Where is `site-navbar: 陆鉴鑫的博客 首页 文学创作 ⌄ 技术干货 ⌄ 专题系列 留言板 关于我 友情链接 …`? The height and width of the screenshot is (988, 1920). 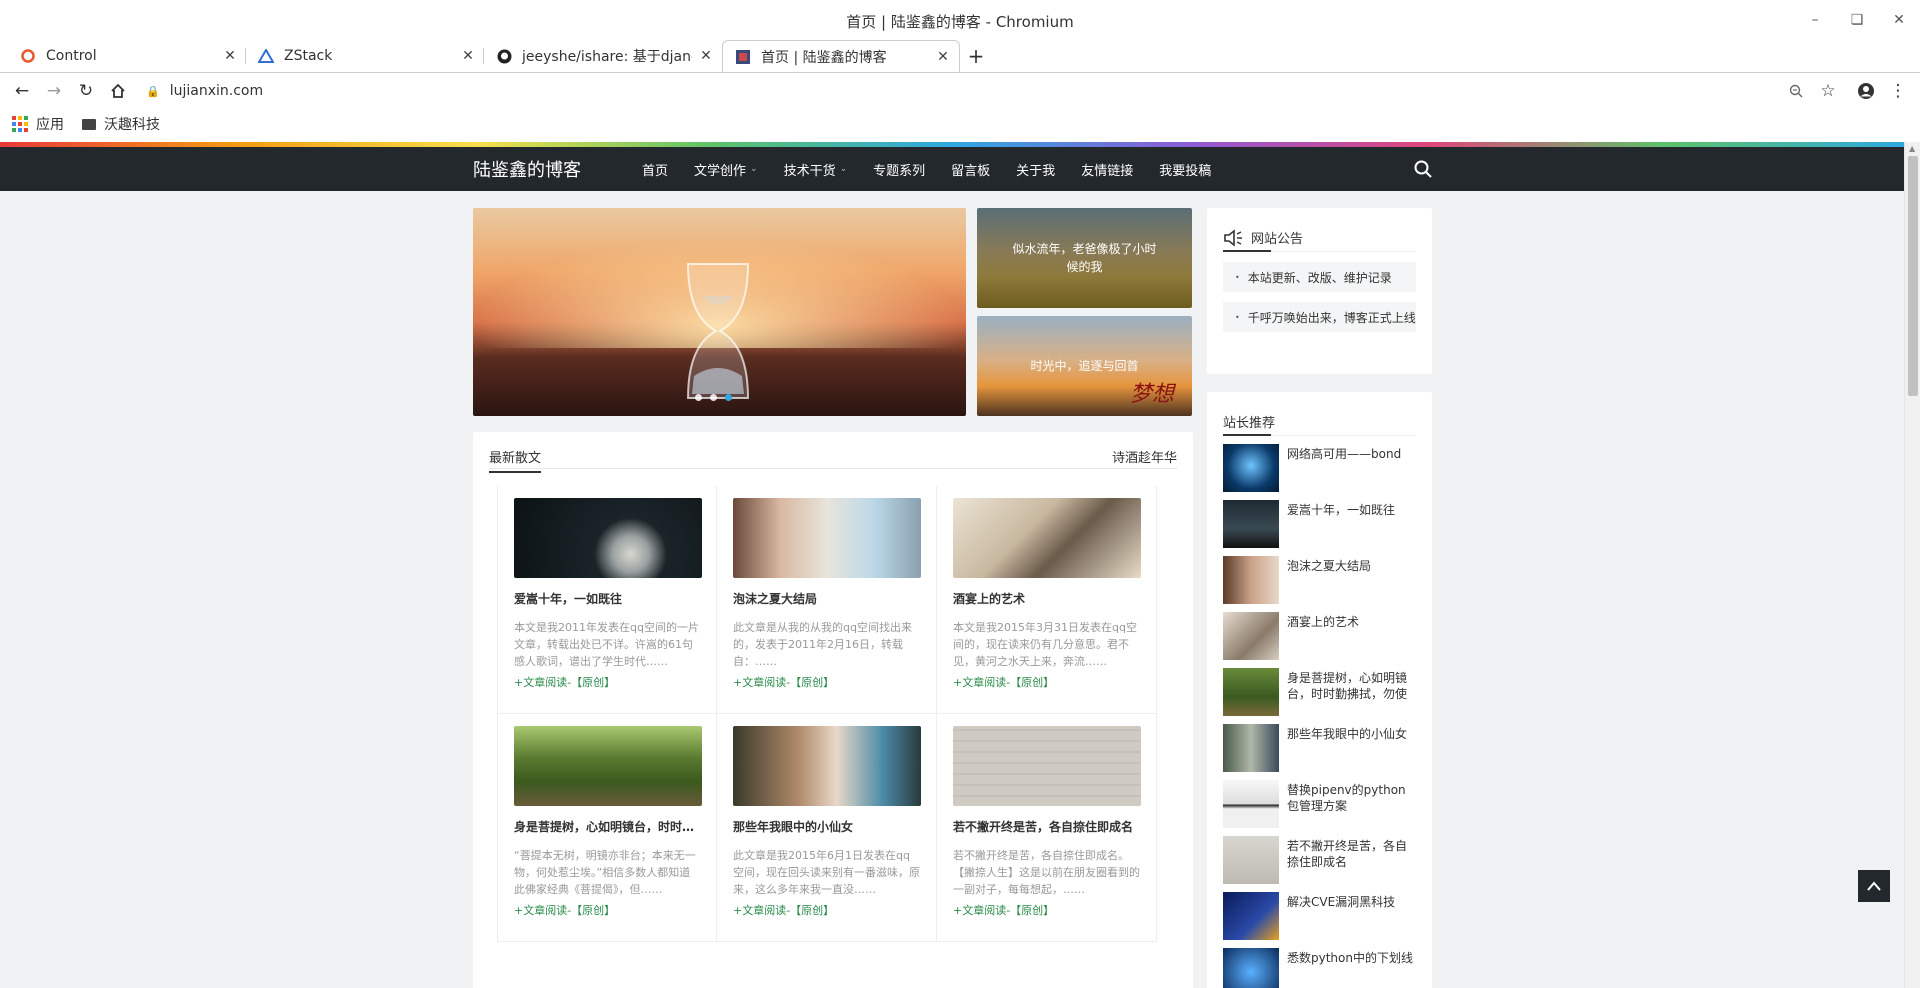
site-navbar: 陆鉴鑫的博客 首页 文学创作 ⌄ 技术干货 ⌄ 专题系列 留言板 关于我 友情链接 … is located at coordinates (952, 169).